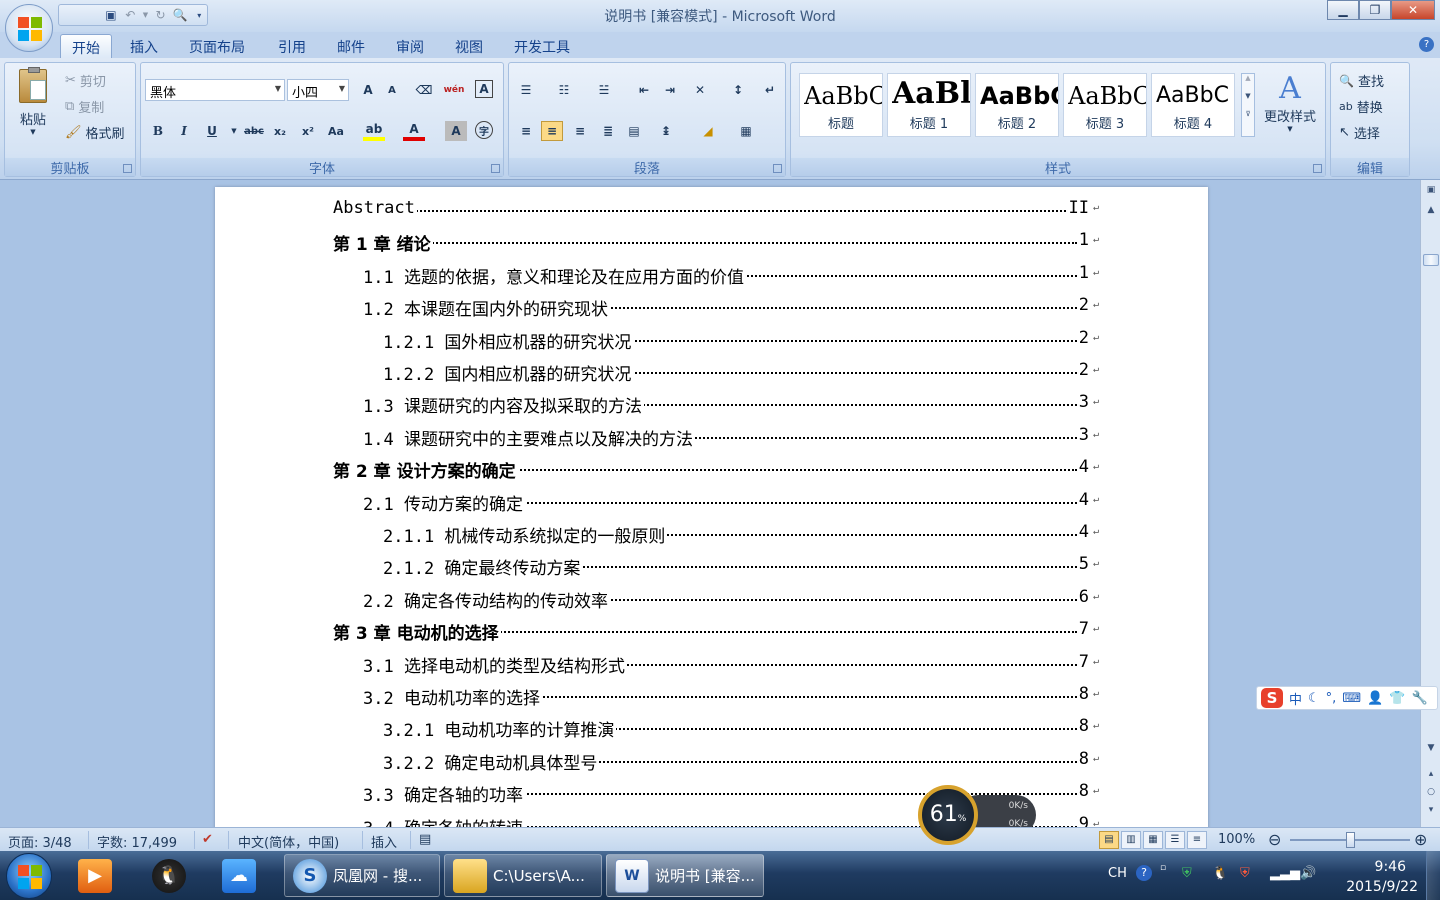  I want to click on style-heading-3: AaBbC 标题 3, so click(1105, 105).